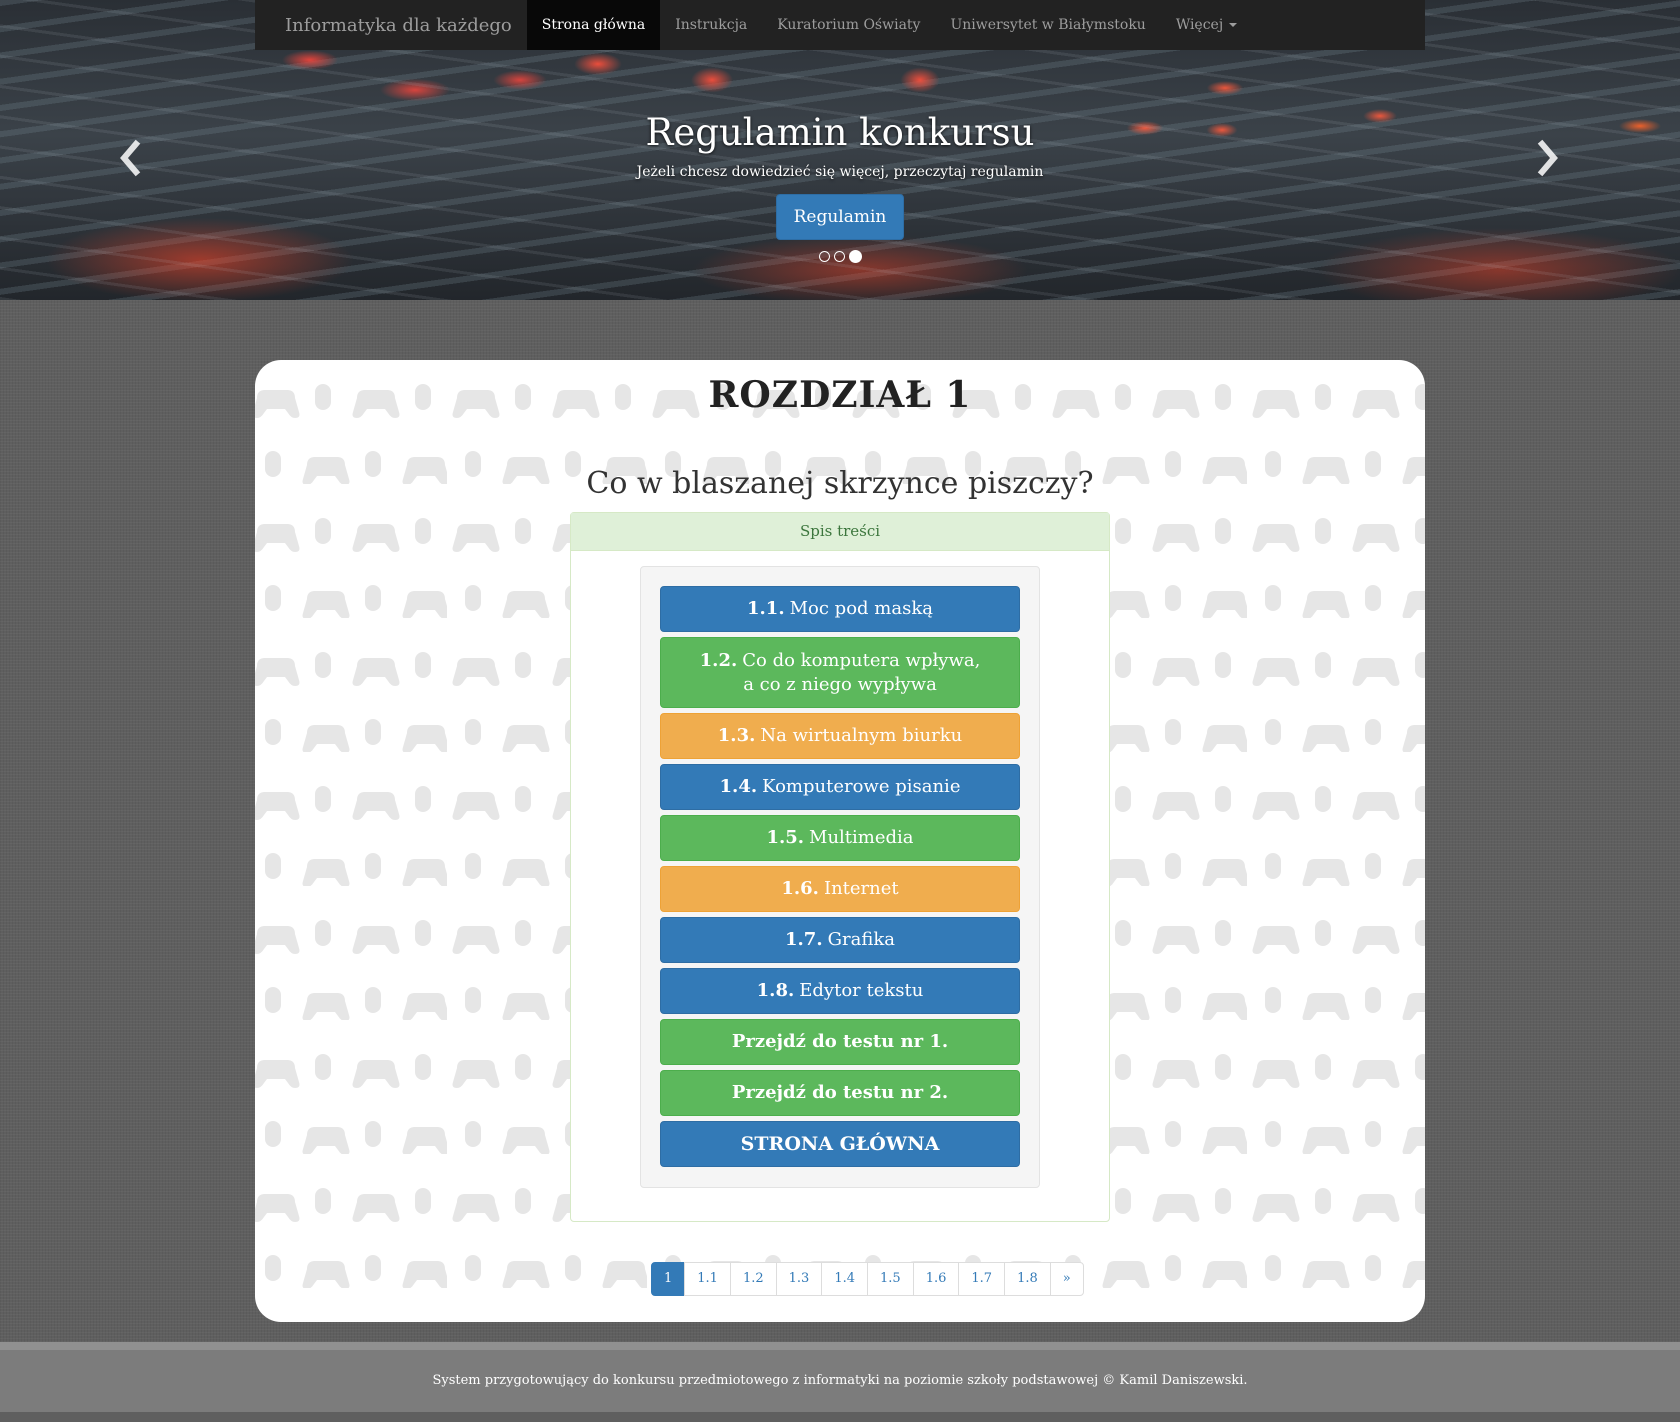  Describe the element at coordinates (1047, 25) in the screenshot. I see `nav-item-university: Uniwersytet w Białymstoku` at that location.